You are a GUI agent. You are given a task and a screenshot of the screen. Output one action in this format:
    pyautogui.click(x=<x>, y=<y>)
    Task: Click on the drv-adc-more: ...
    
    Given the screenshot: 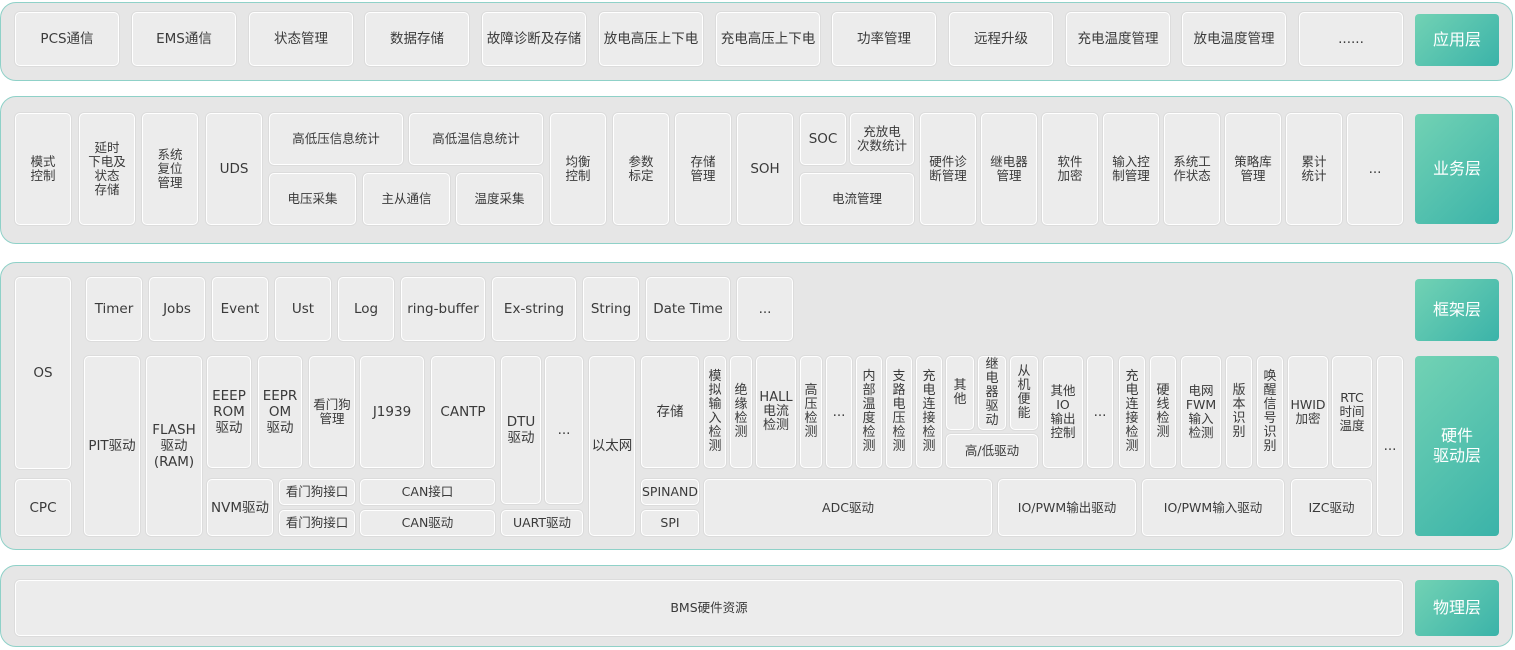 What is the action you would take?
    pyautogui.click(x=839, y=412)
    